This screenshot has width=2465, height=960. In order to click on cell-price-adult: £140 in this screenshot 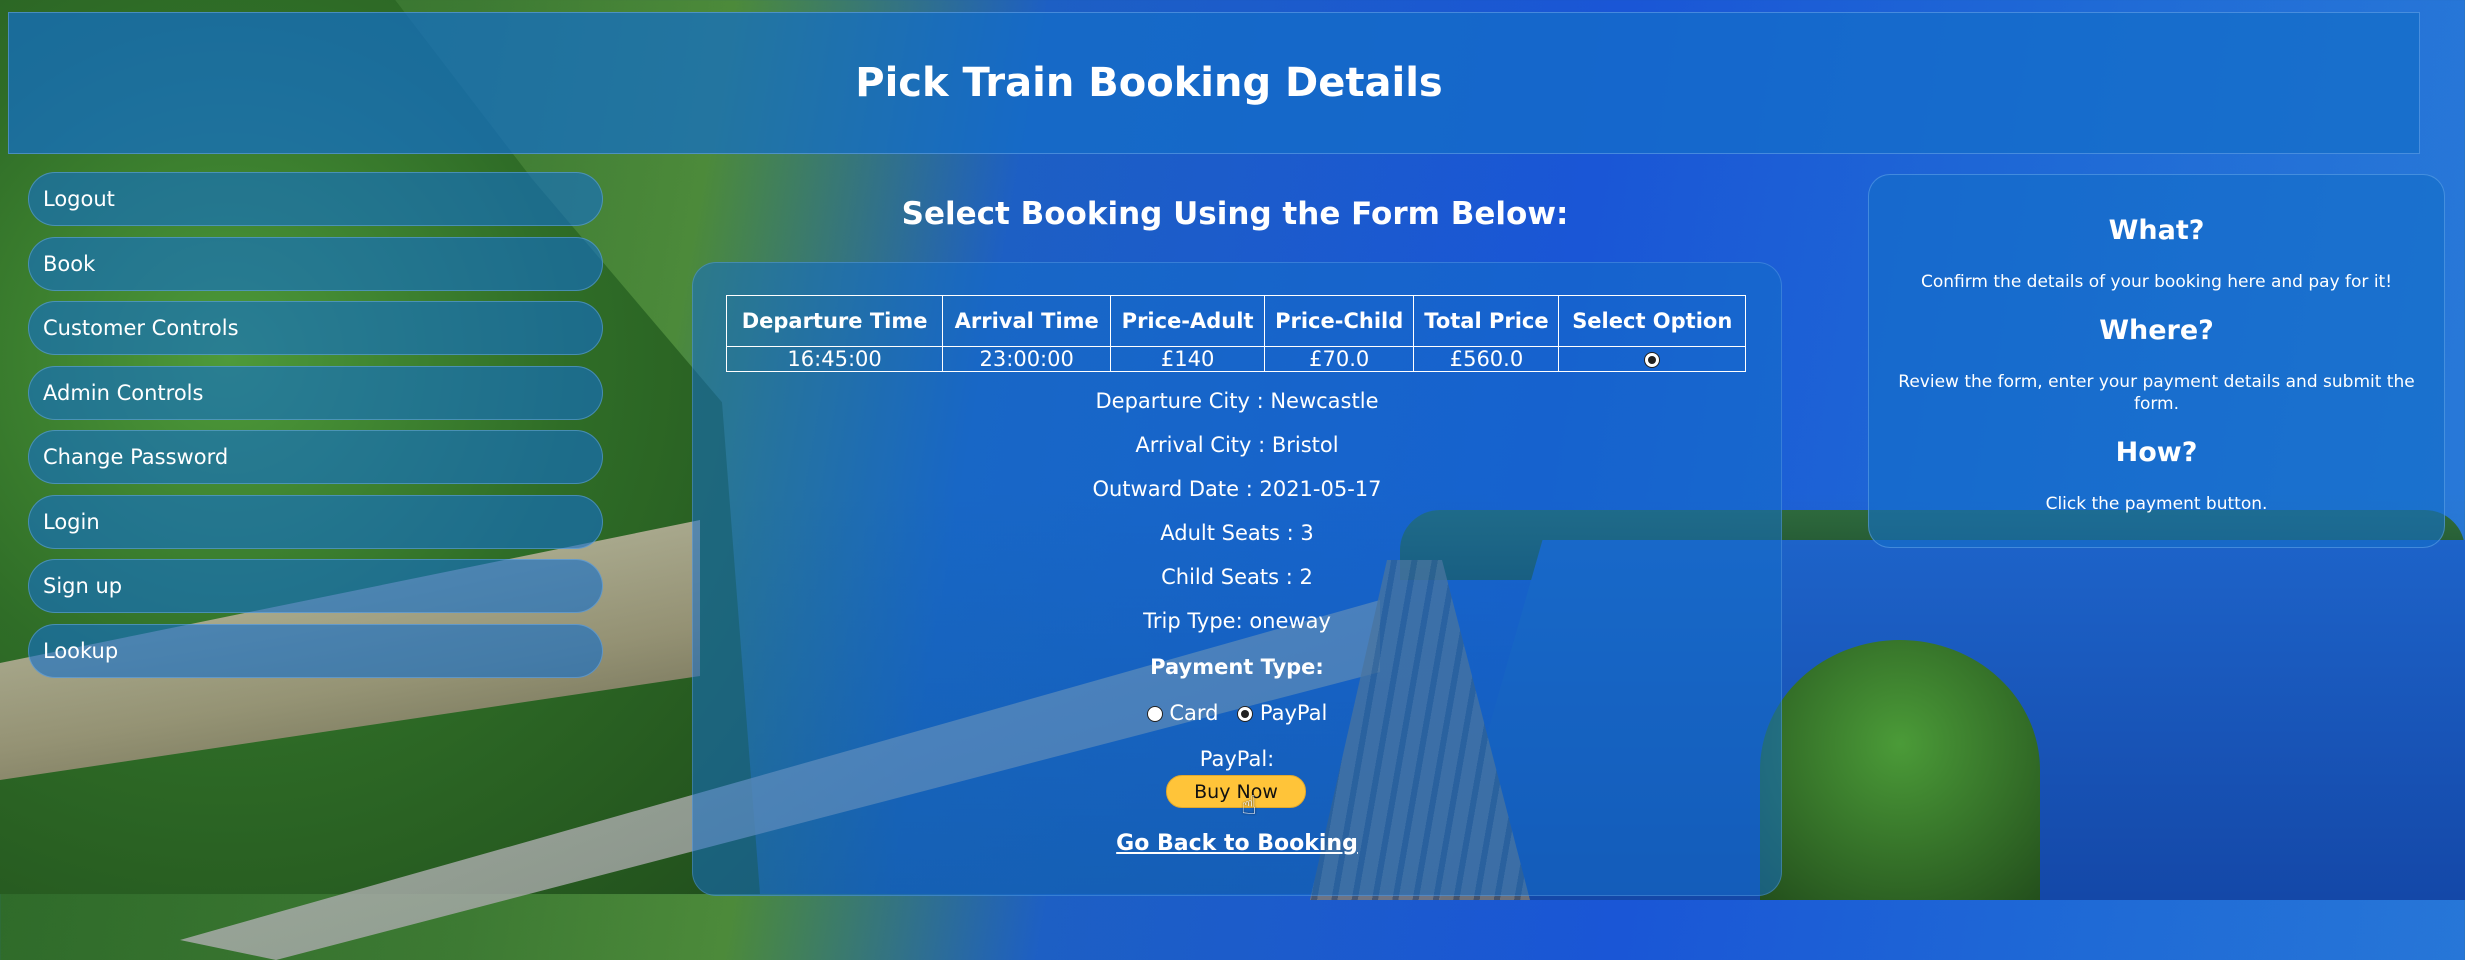, I will do `click(1187, 359)`.